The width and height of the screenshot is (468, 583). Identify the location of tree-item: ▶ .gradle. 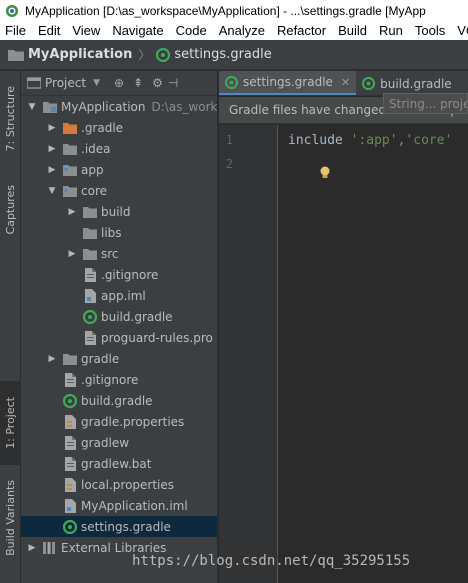
(119, 127).